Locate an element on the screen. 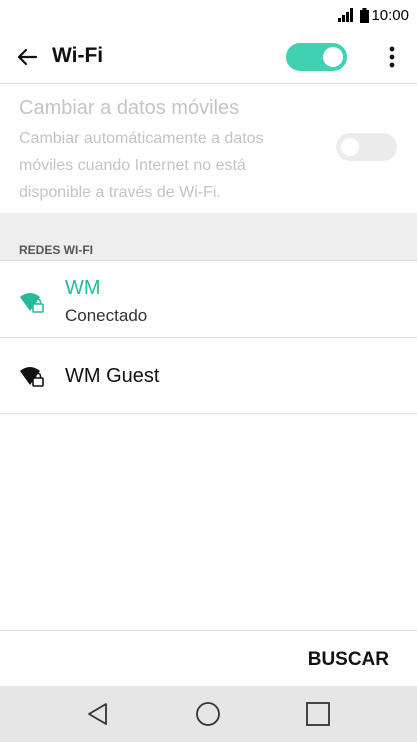 Image resolution: width=417 pixels, height=742 pixels. scan-button: BUSCAR is located at coordinates (348, 660).